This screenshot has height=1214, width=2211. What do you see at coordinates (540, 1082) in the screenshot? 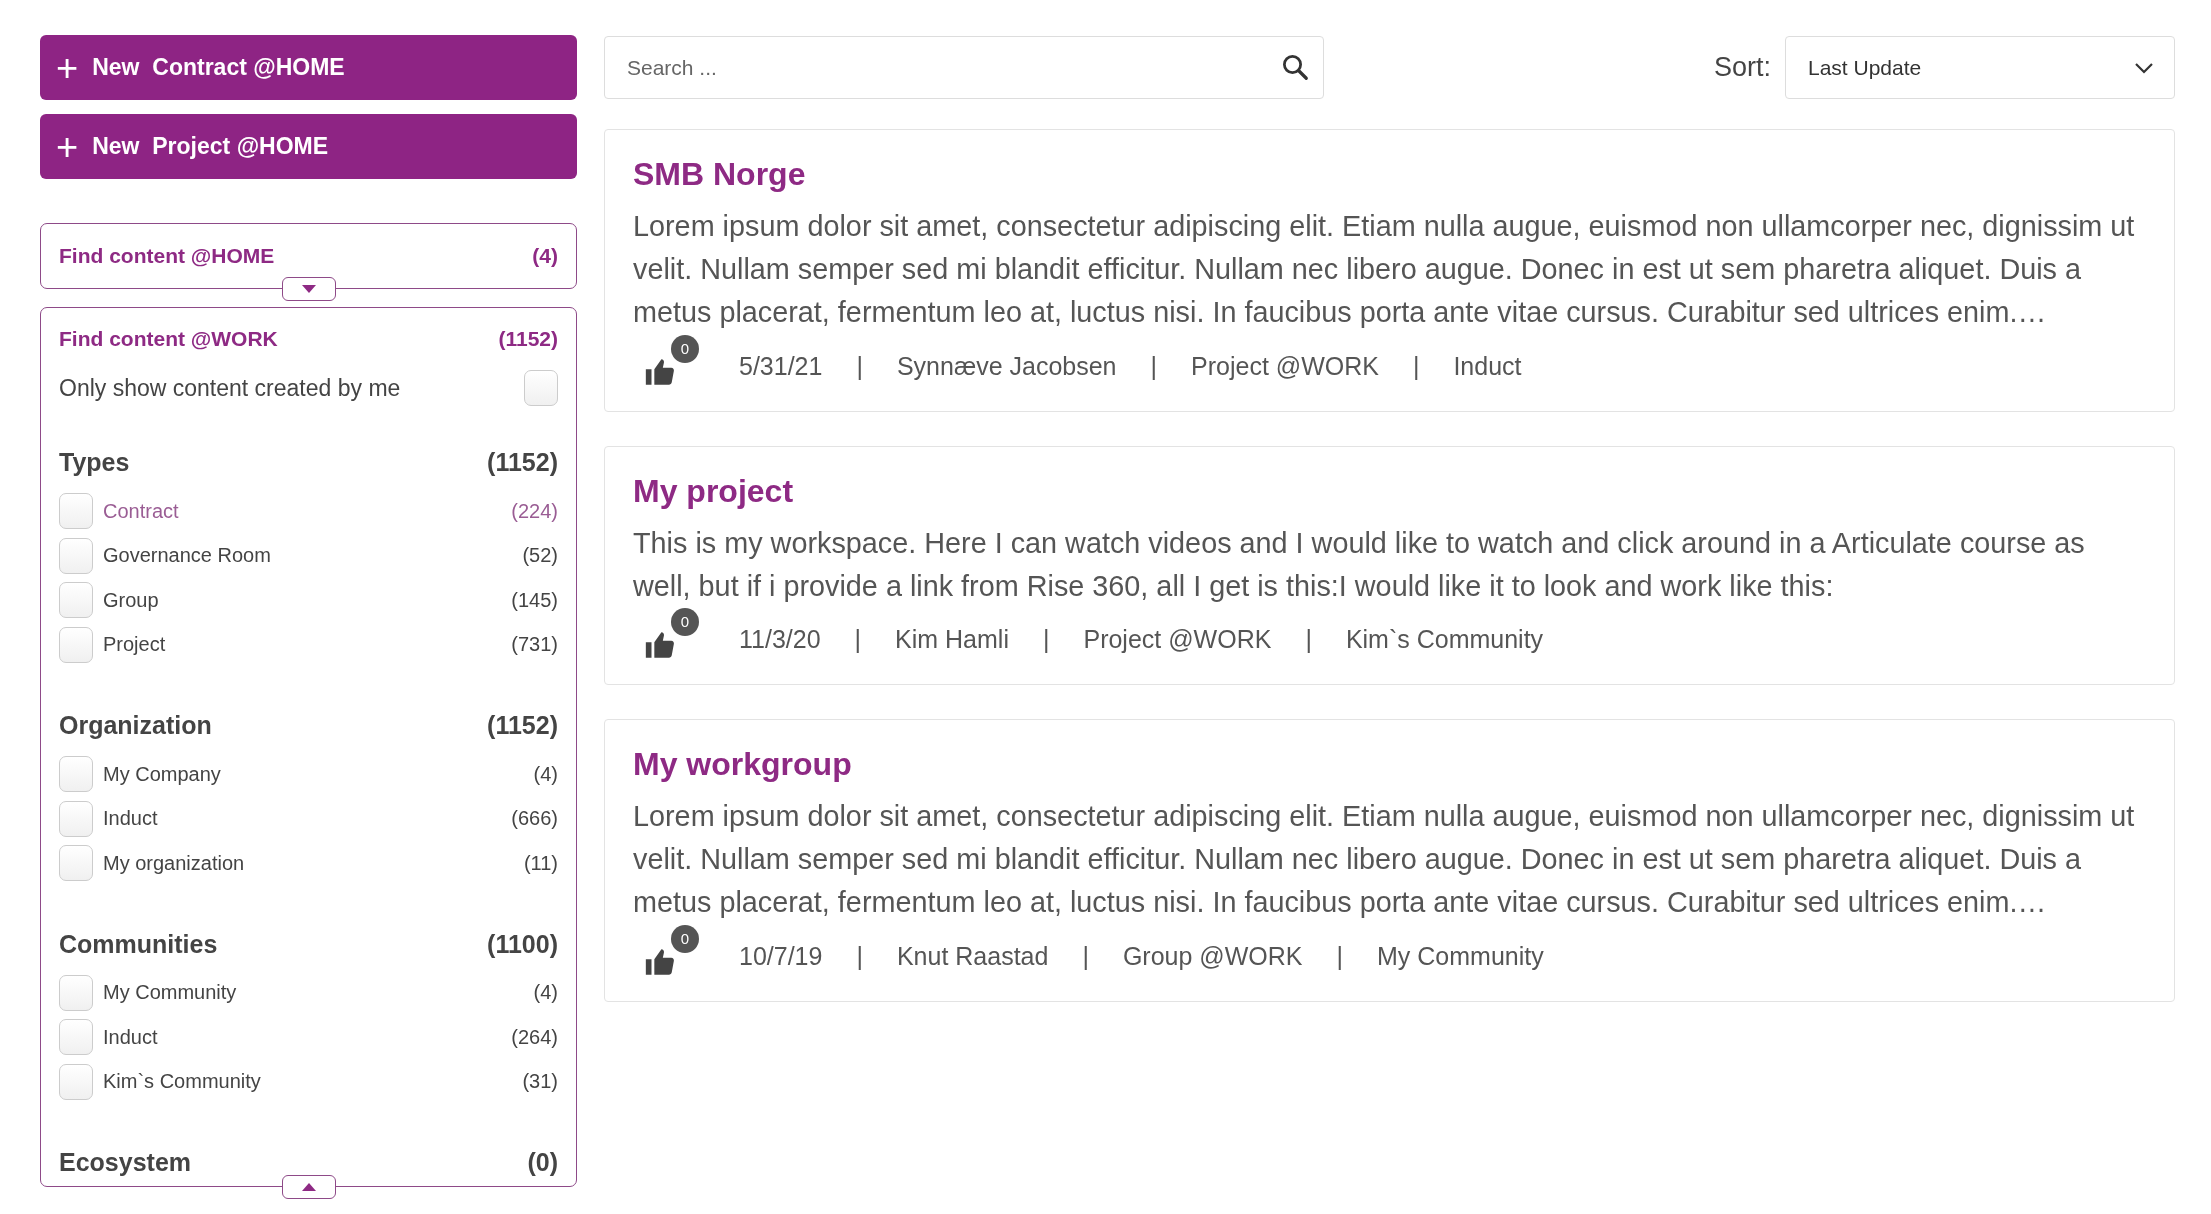
I see `option-count: (31)` at bounding box center [540, 1082].